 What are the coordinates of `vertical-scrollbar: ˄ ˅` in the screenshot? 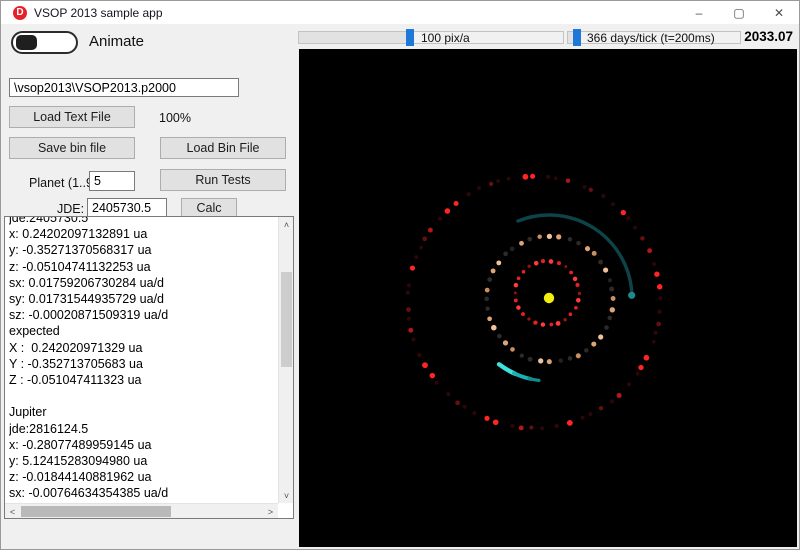 It's located at (285, 360).